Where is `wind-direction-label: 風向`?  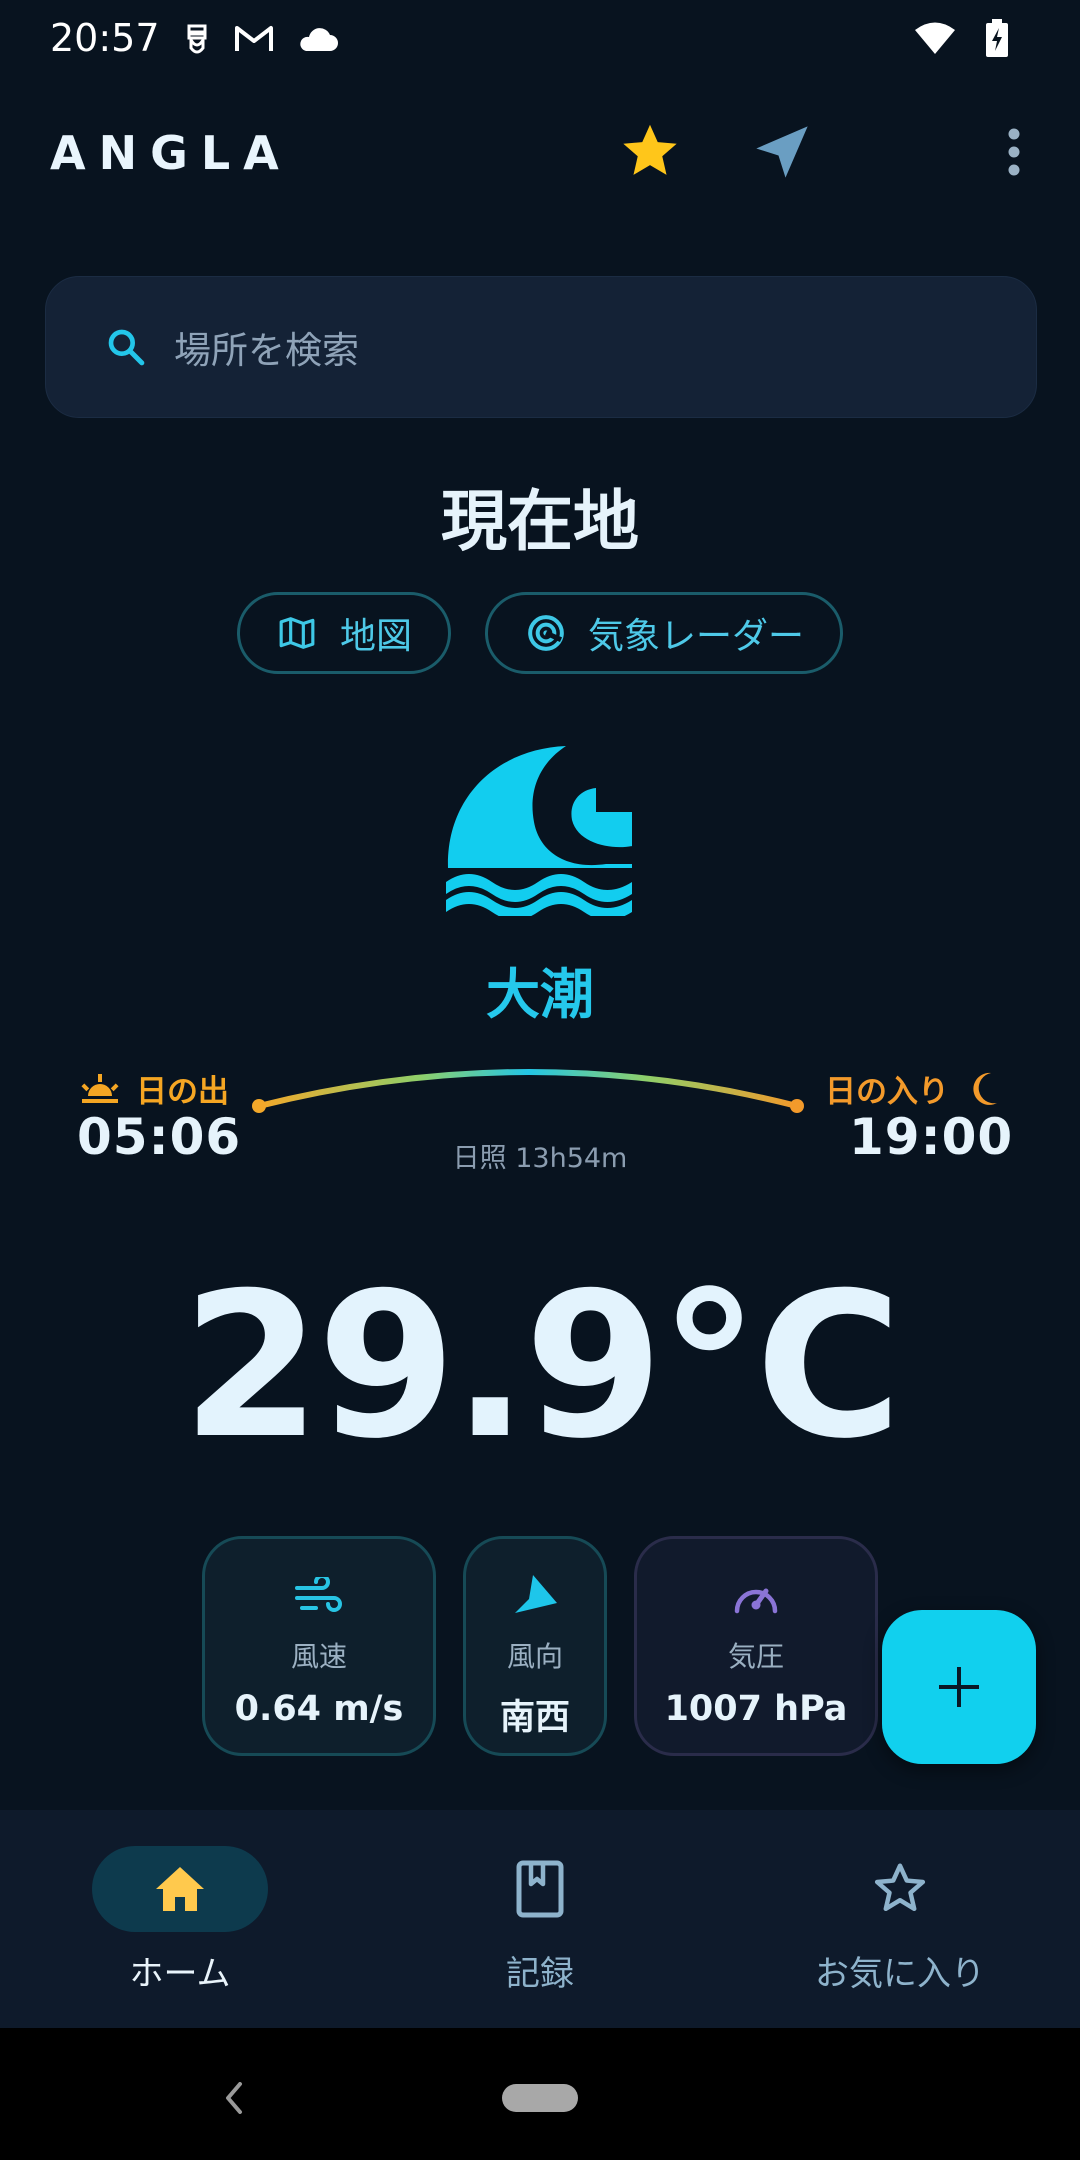
wind-direction-label: 風向 is located at coordinates (534, 1656).